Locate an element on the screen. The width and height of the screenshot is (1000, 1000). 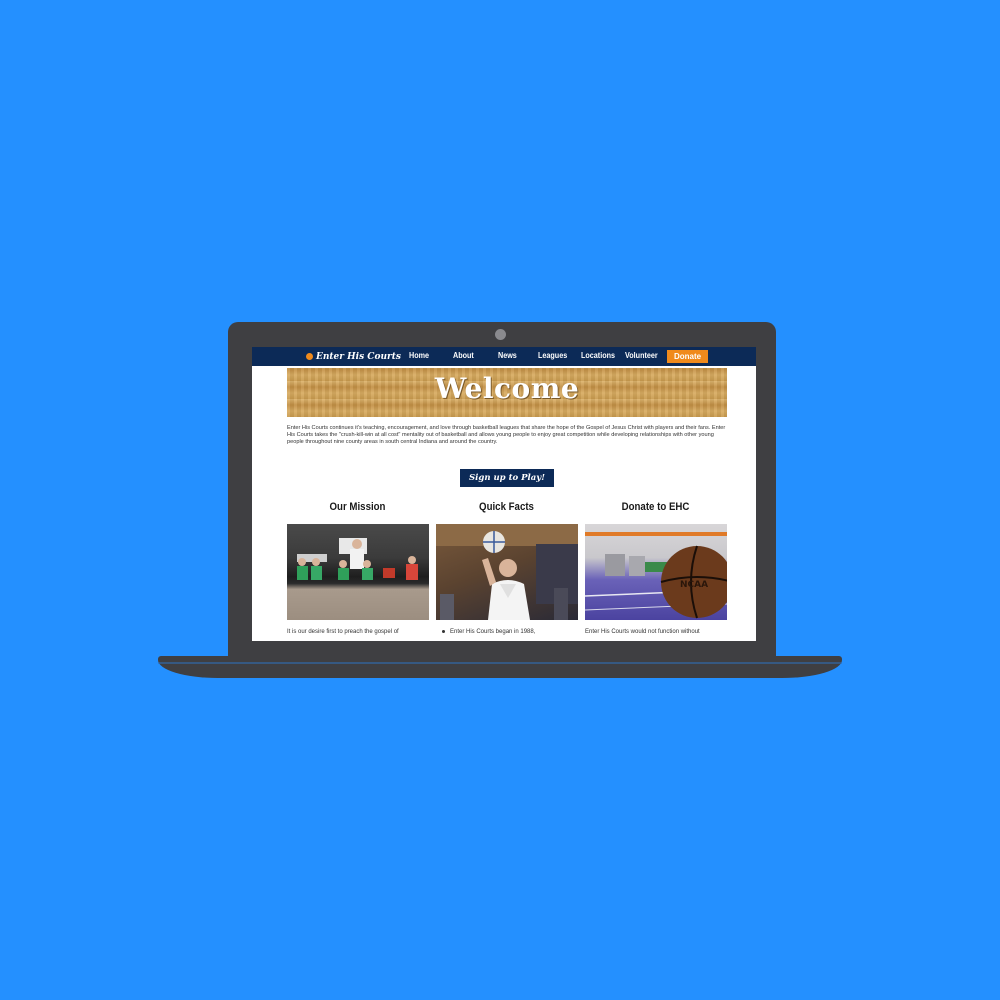
nav-item-news: News is located at coordinates (507, 355).